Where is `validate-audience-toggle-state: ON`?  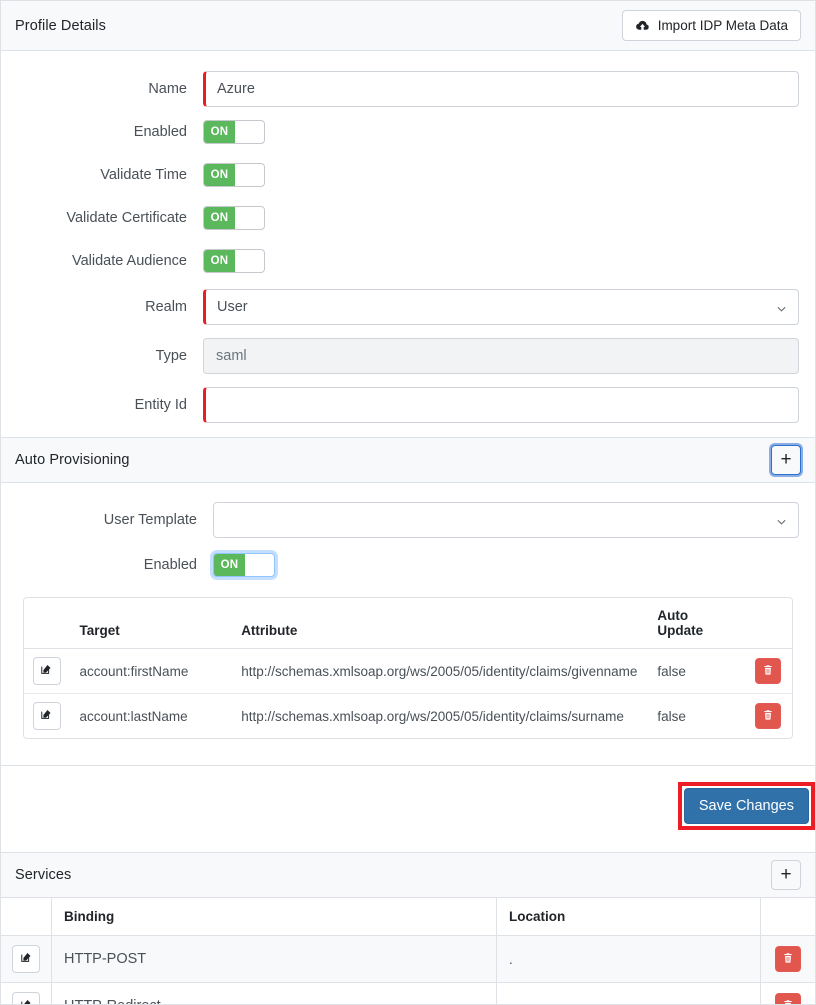
validate-audience-toggle-state: ON is located at coordinates (219, 260).